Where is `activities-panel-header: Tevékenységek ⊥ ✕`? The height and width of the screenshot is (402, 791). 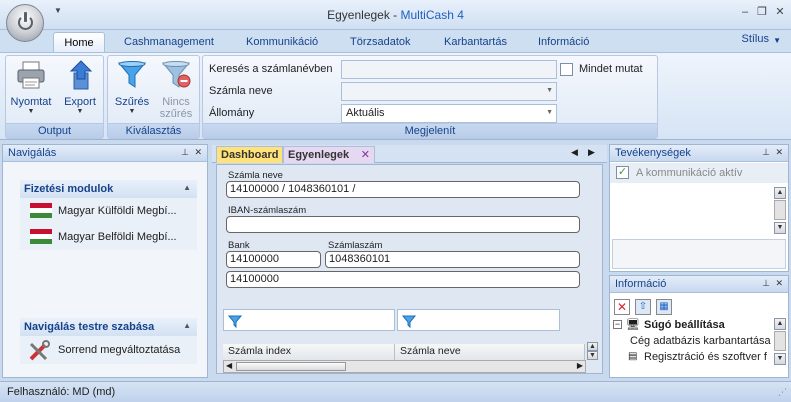
activities-panel-header: Tevékenységek ⊥ ✕ is located at coordinates (699, 153).